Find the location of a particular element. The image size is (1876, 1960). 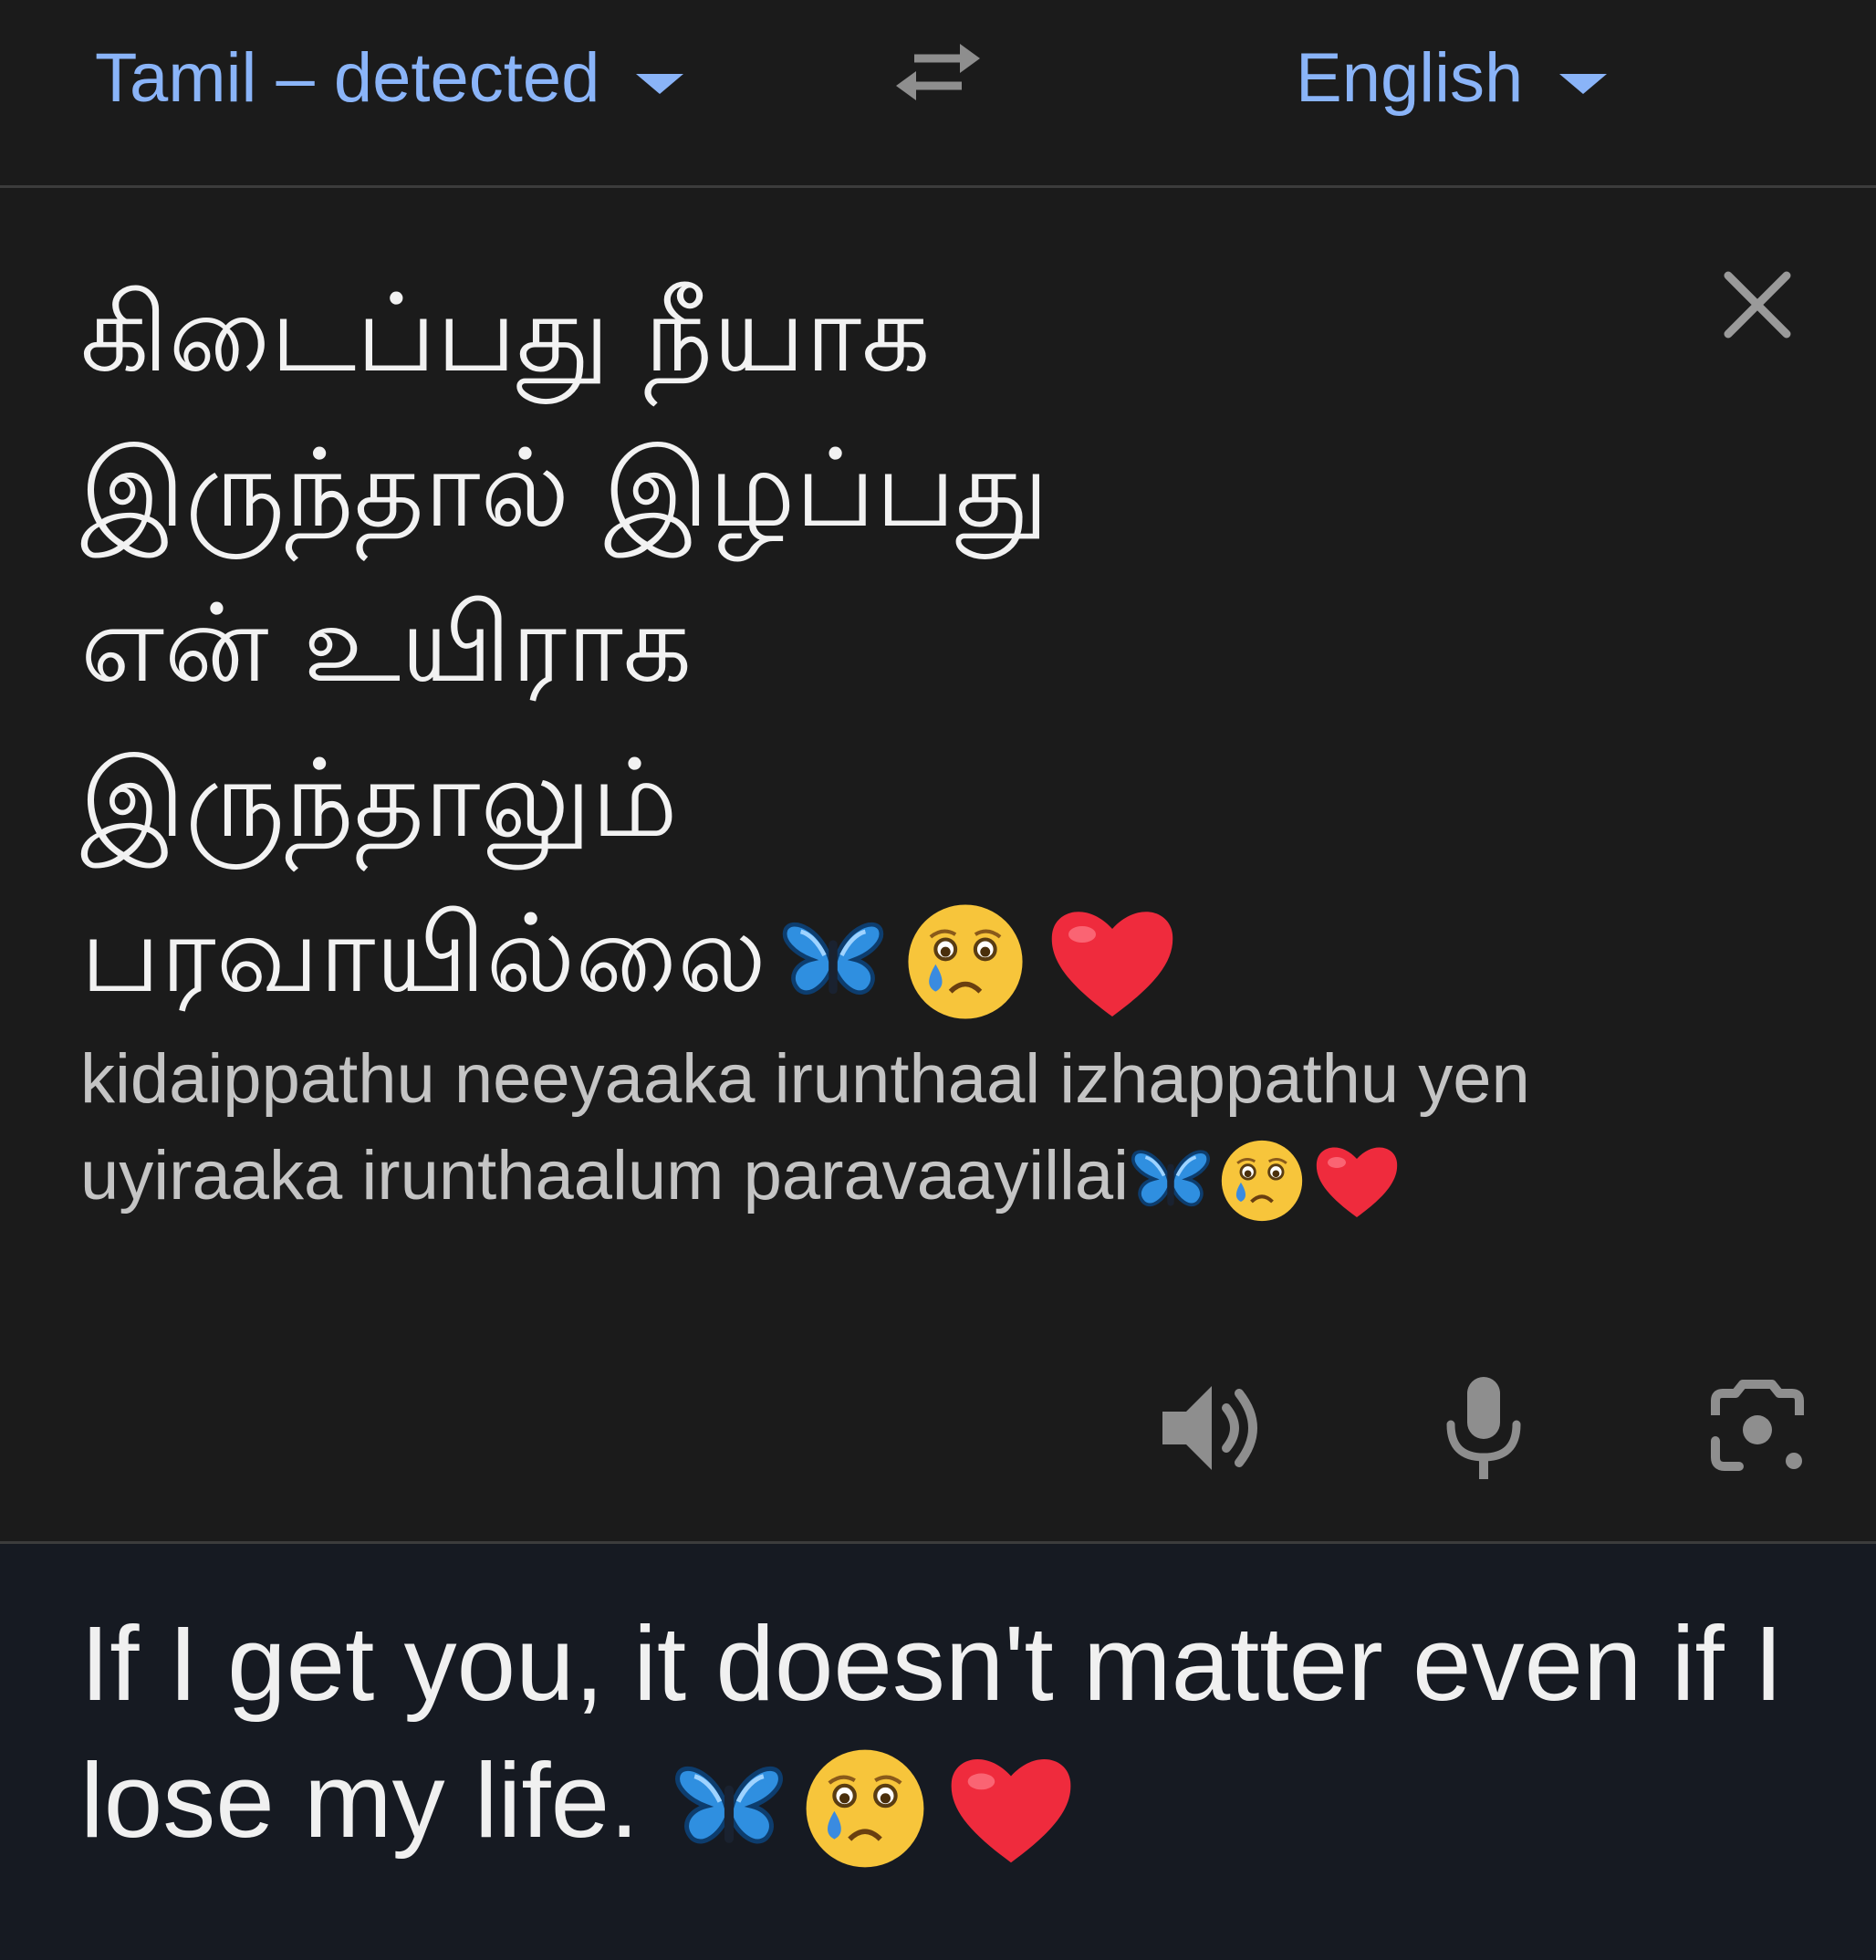

clear-text-button is located at coordinates (1757, 305).